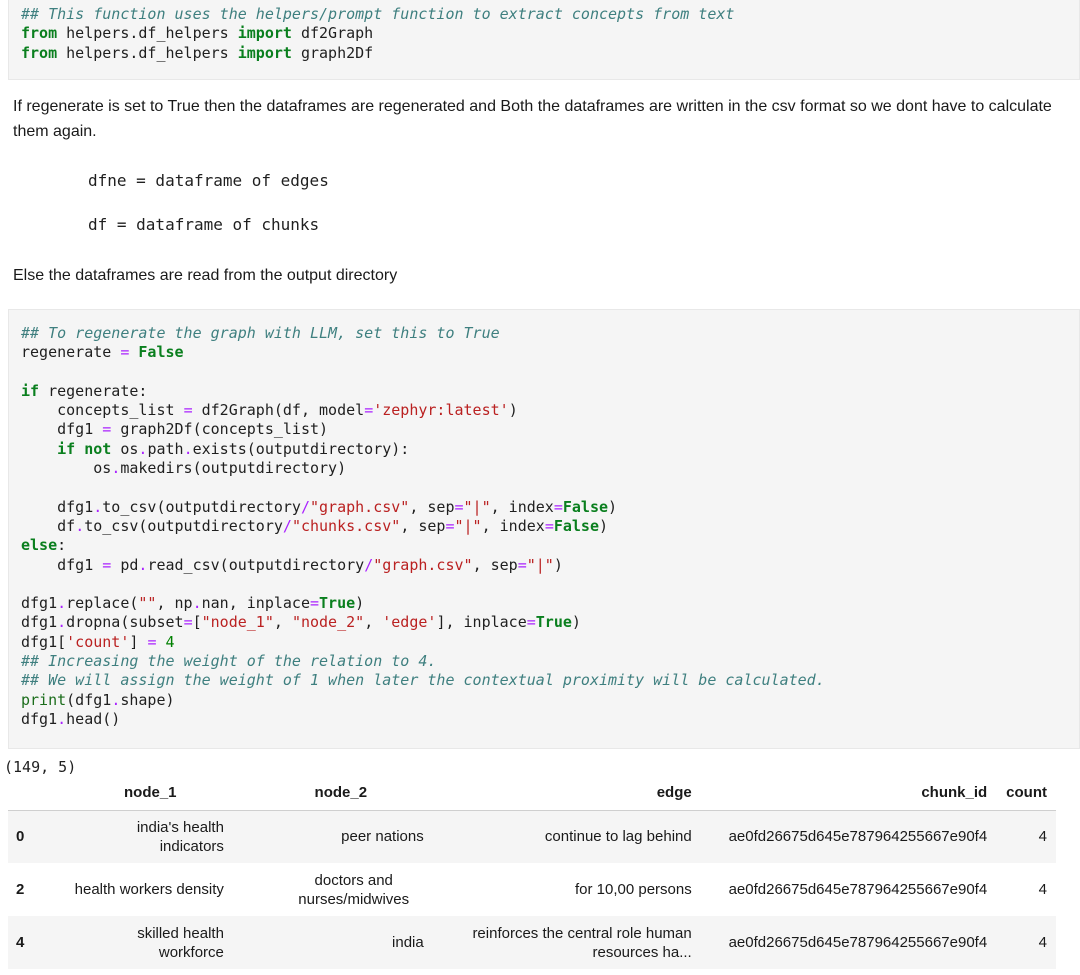  What do you see at coordinates (93, 718) in the screenshot?
I see `code-token: head()` at bounding box center [93, 718].